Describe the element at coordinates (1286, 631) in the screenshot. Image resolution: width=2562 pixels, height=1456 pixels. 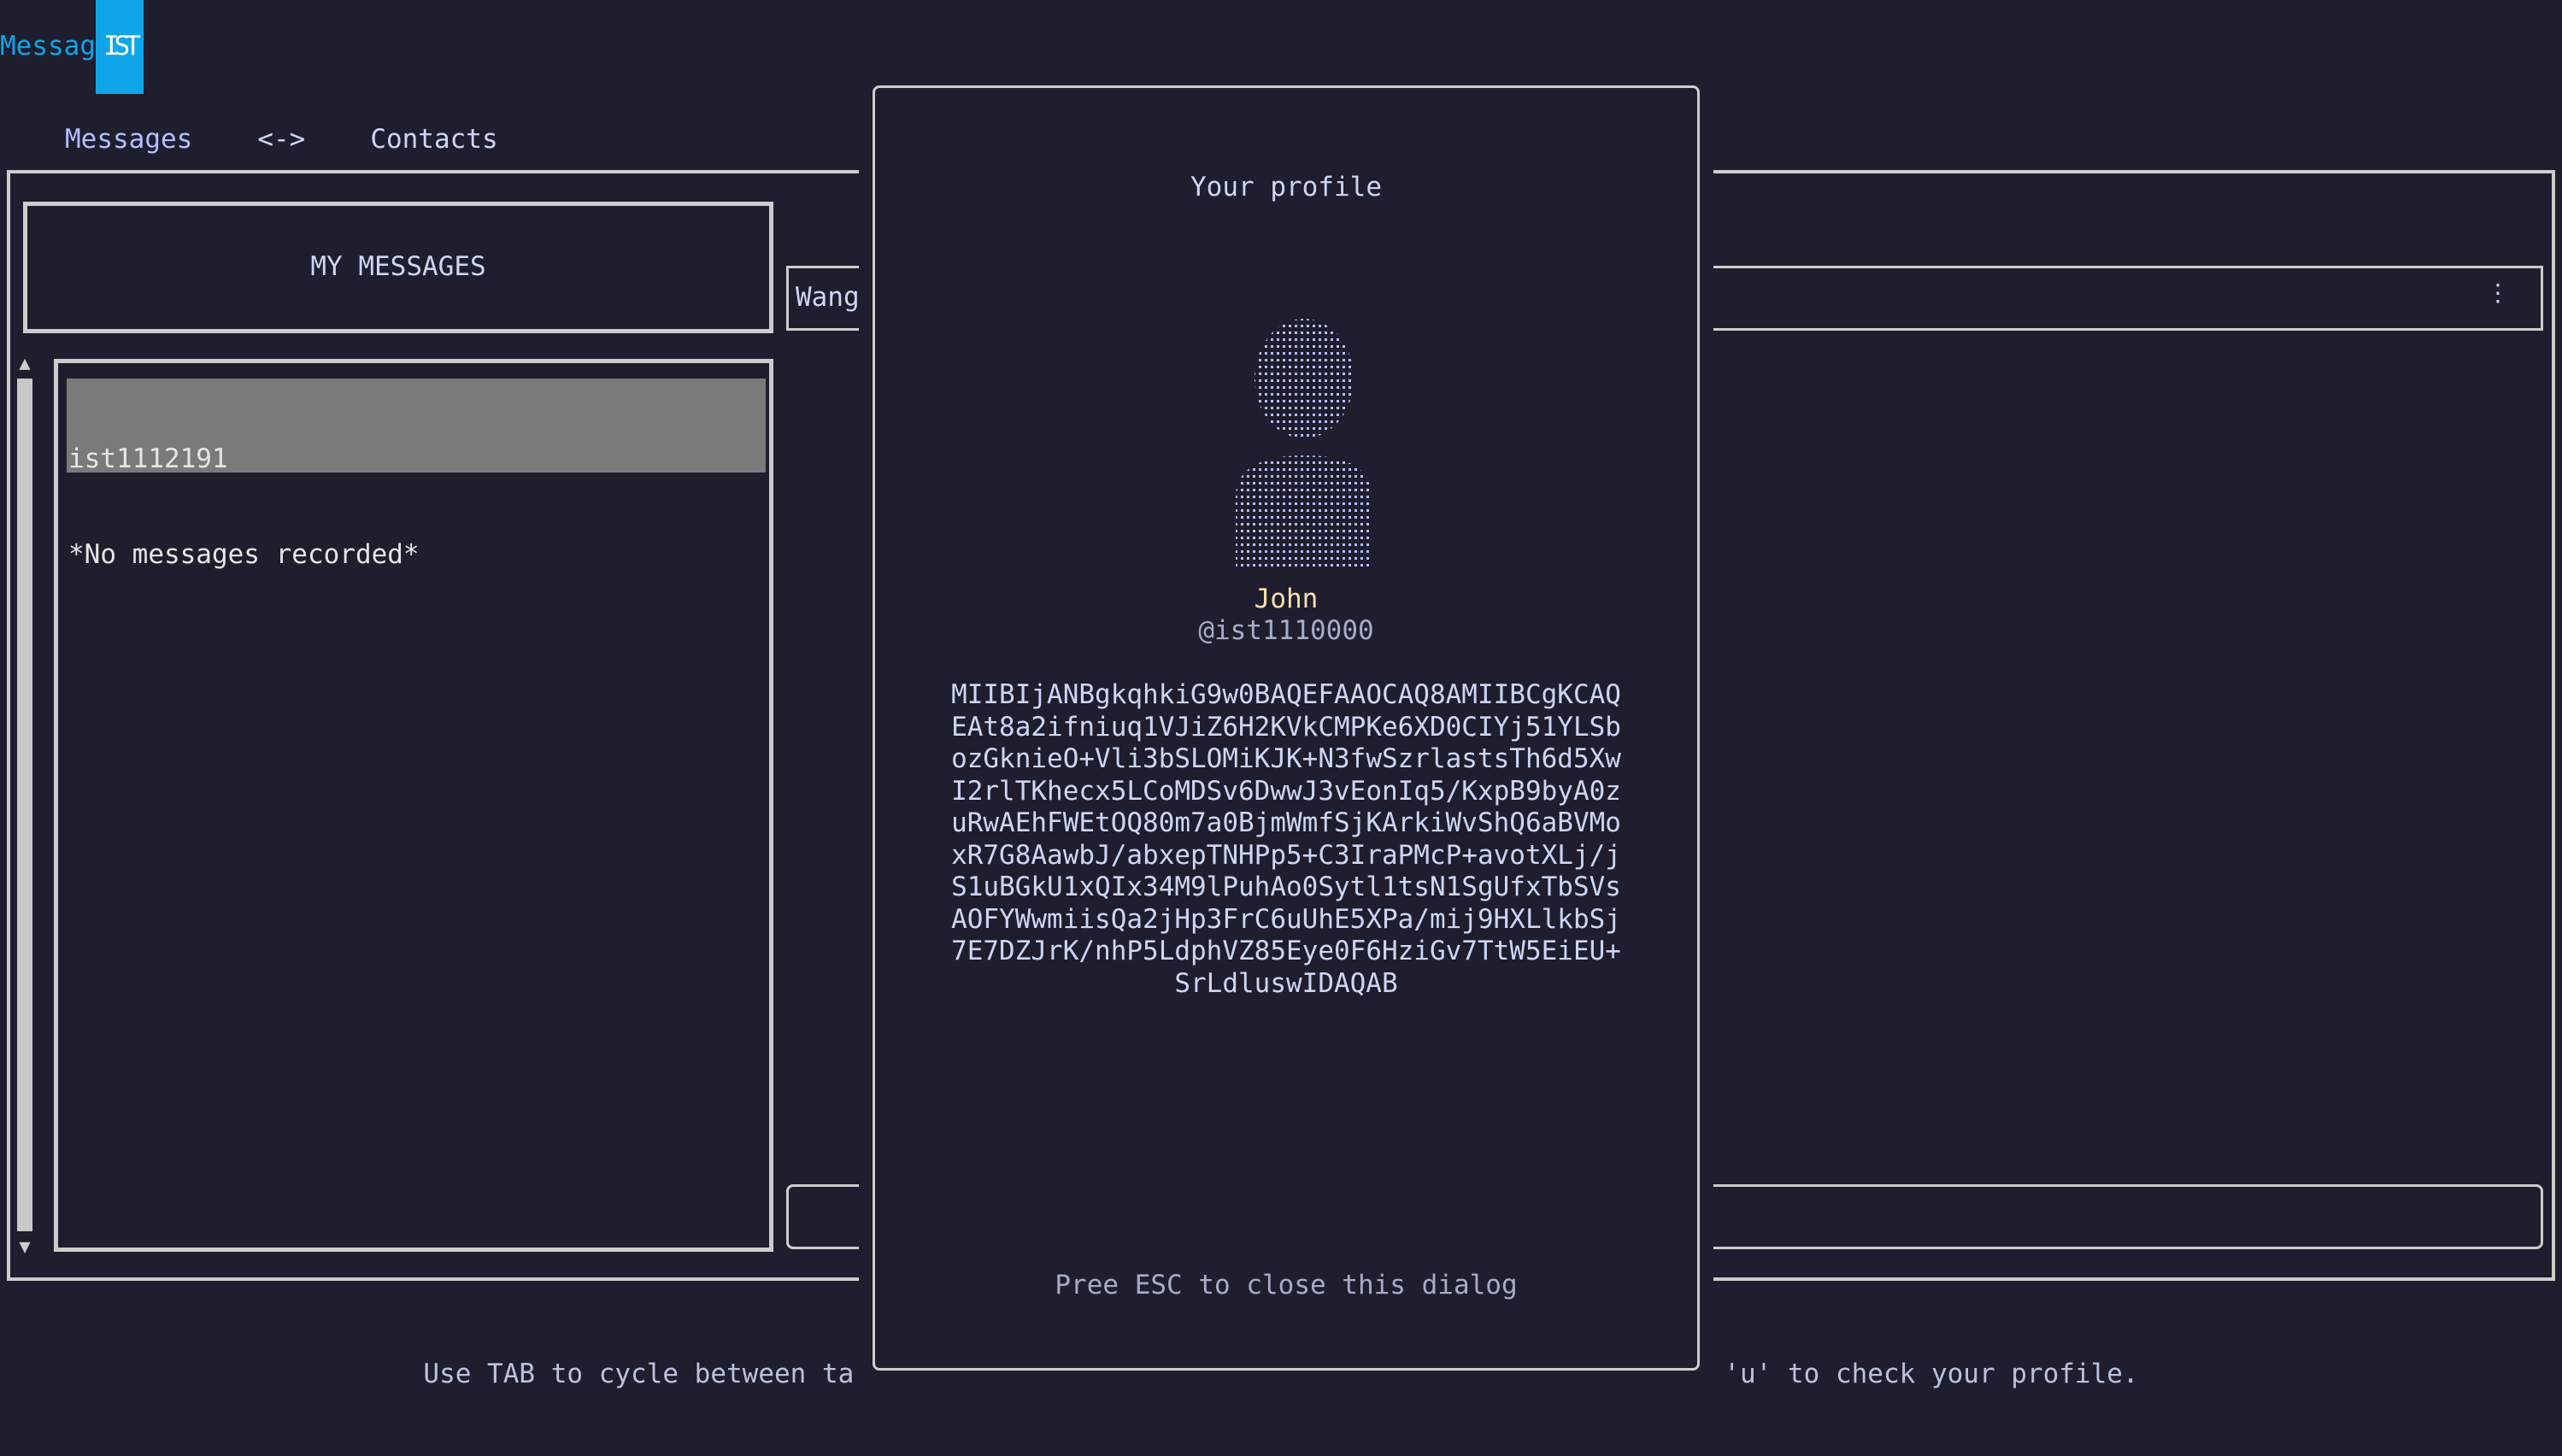
I see `profile-handle: @ist1110000` at that location.